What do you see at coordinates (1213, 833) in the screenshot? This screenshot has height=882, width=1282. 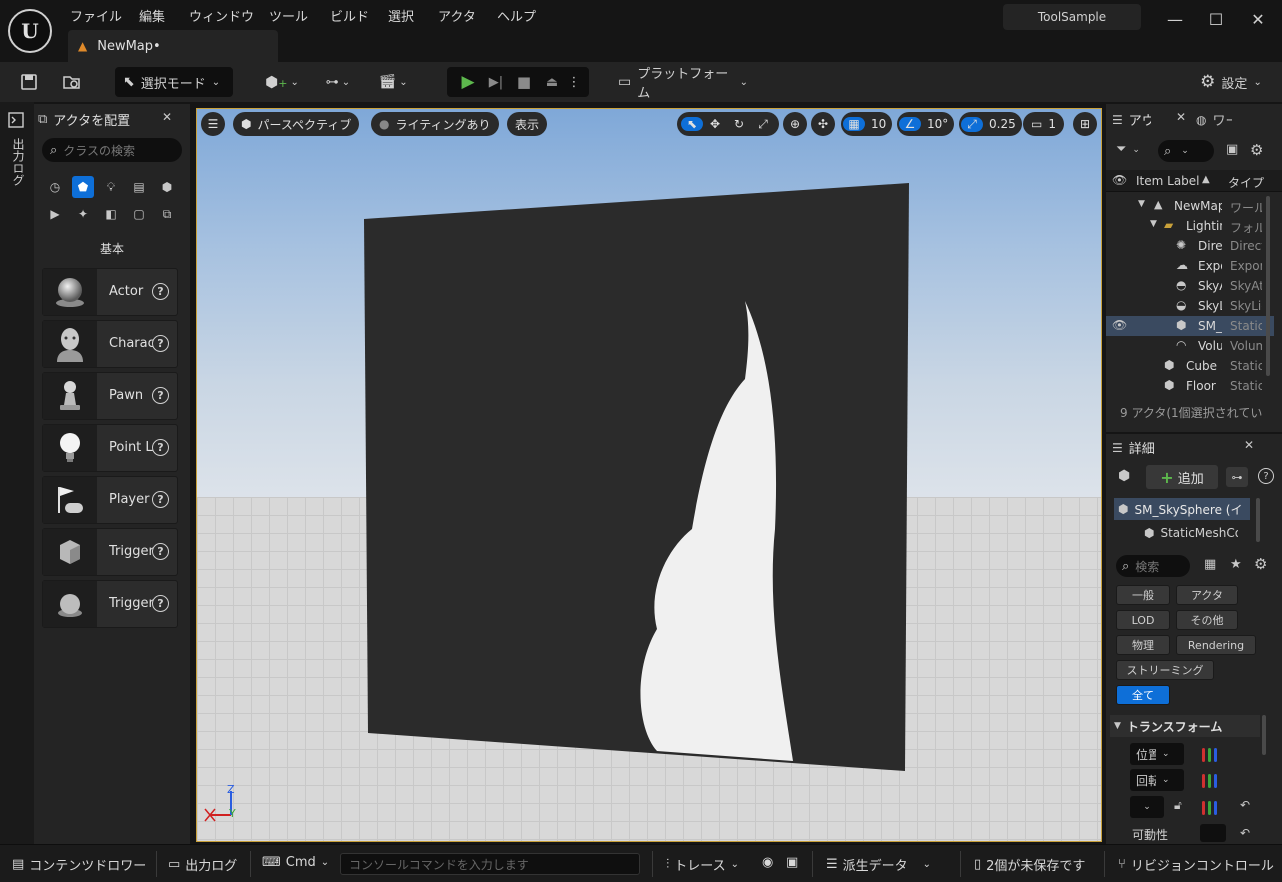 I see `mobility-selector` at bounding box center [1213, 833].